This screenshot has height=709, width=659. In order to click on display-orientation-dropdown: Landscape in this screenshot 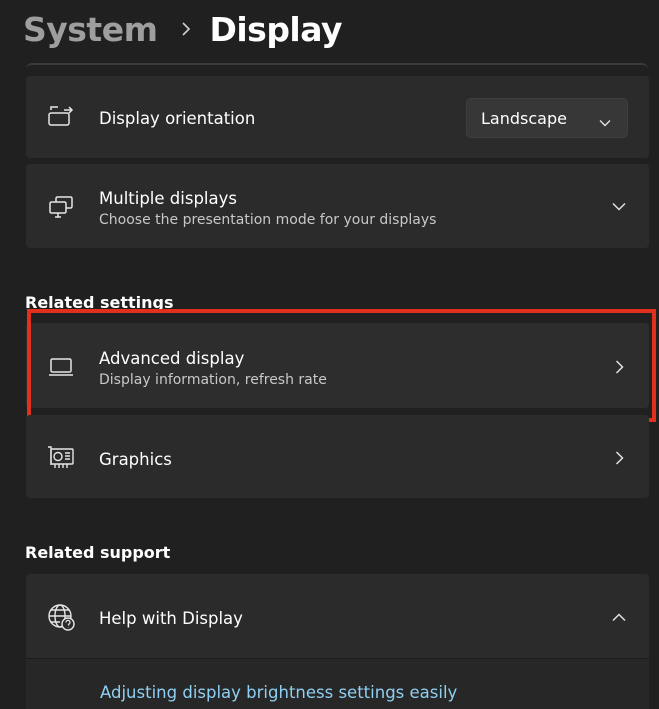, I will do `click(547, 118)`.